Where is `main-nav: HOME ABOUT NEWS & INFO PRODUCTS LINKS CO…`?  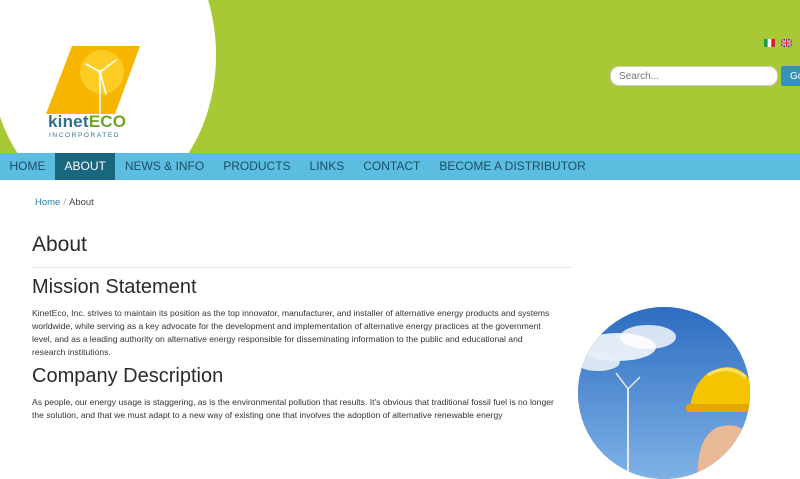 main-nav: HOME ABOUT NEWS & INFO PRODUCTS LINKS CO… is located at coordinates (400, 166).